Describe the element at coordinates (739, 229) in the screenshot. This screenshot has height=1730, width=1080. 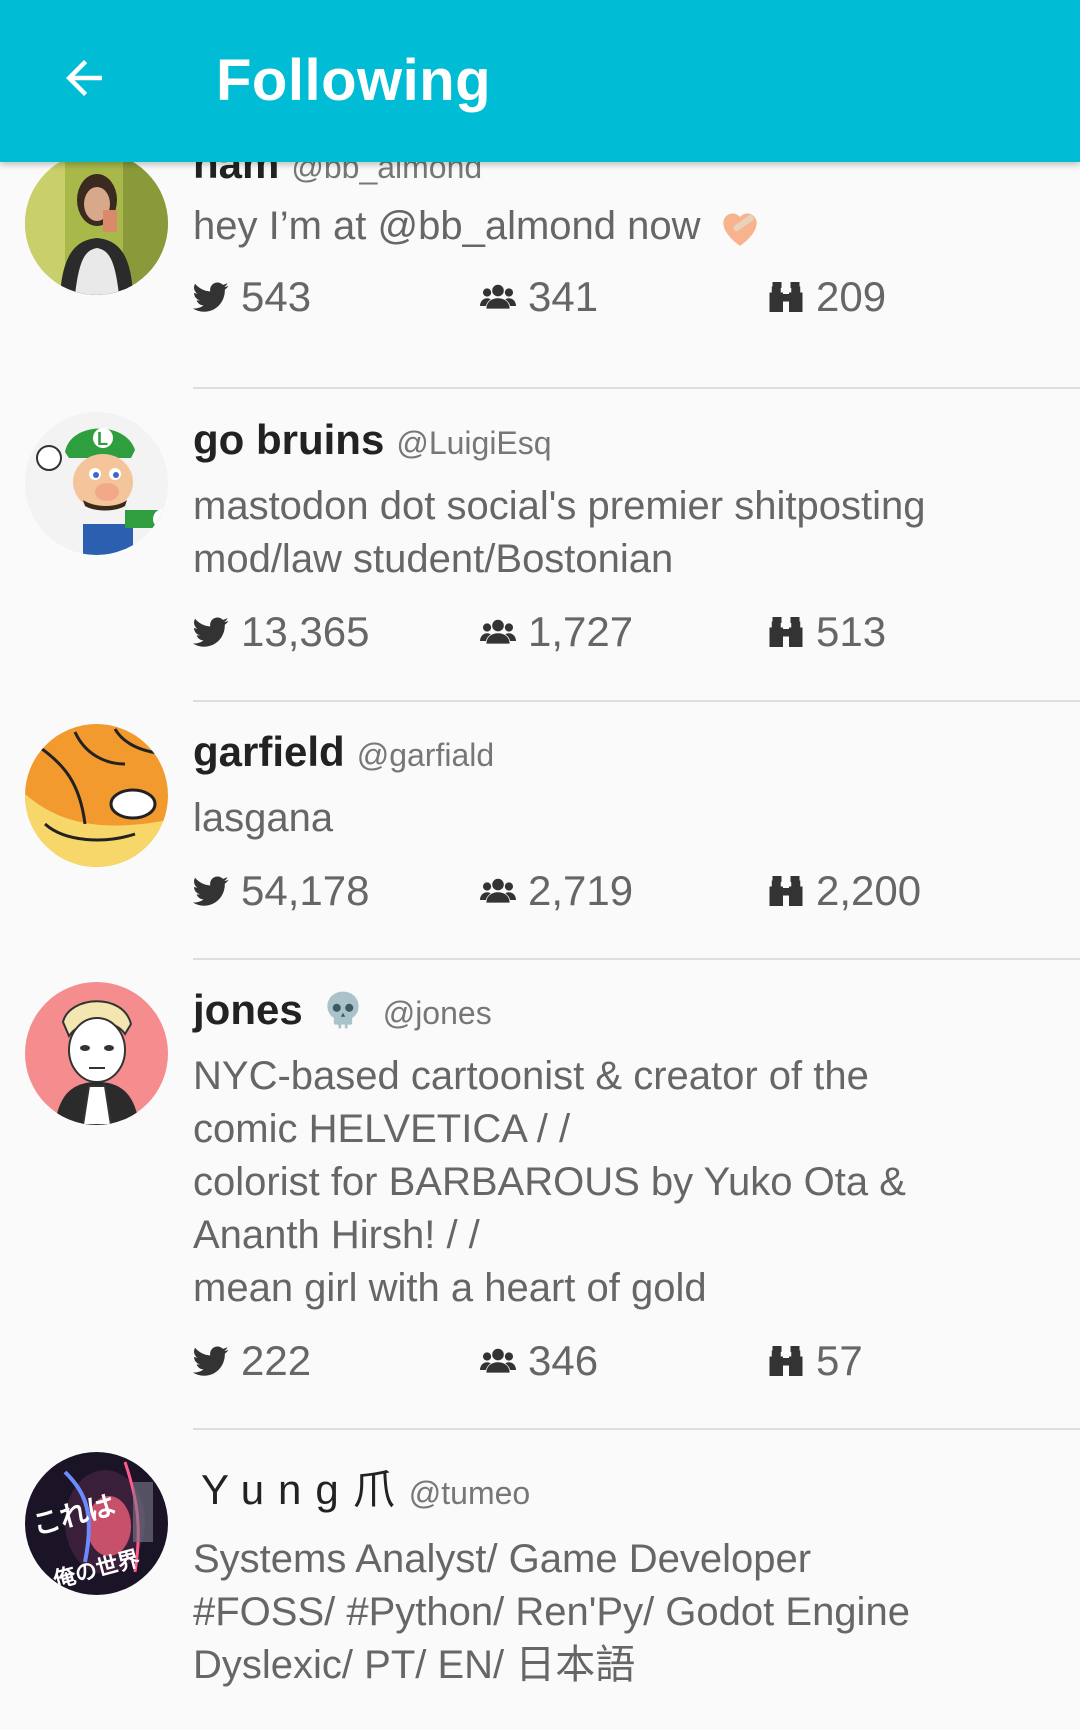
I see `heart-with-bandage-emoji` at that location.